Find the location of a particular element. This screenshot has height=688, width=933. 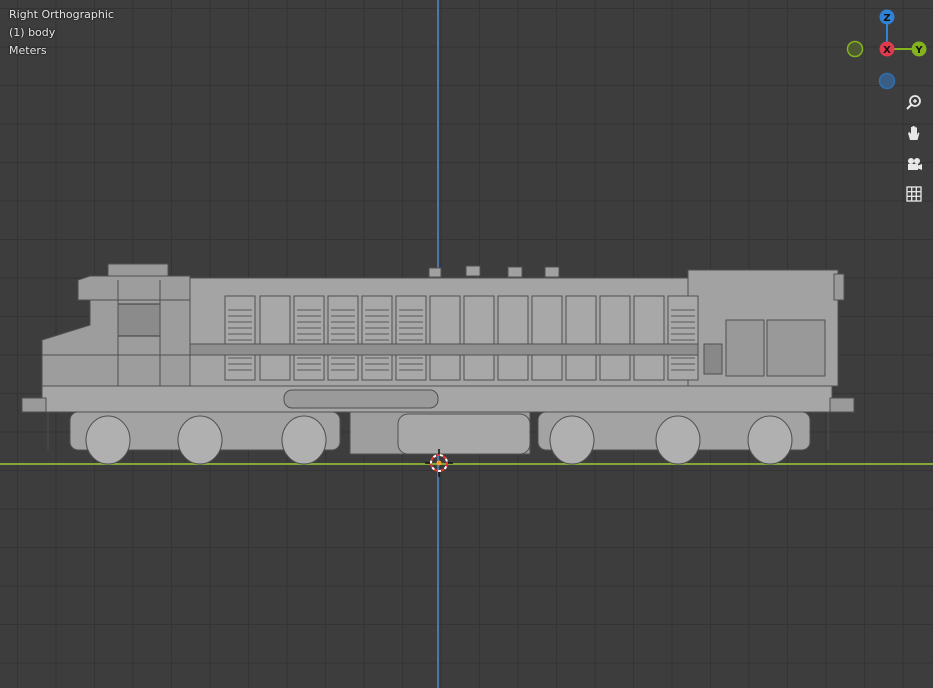

gizmo-neg-y is located at coordinates (855, 49).